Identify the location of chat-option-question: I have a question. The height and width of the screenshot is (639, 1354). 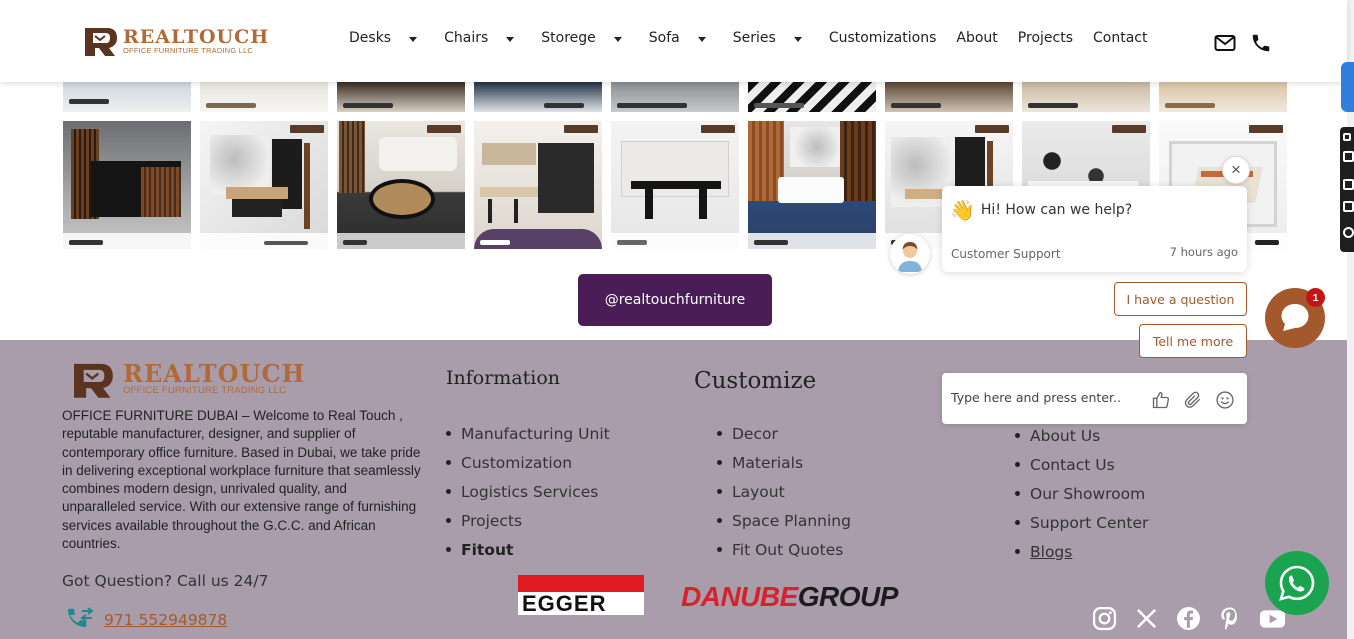
(1180, 299).